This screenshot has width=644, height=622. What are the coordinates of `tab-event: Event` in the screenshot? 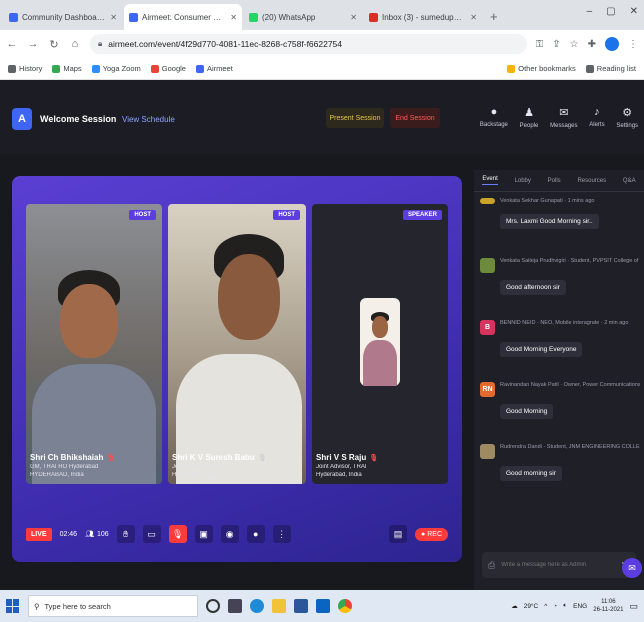 It's located at (490, 180).